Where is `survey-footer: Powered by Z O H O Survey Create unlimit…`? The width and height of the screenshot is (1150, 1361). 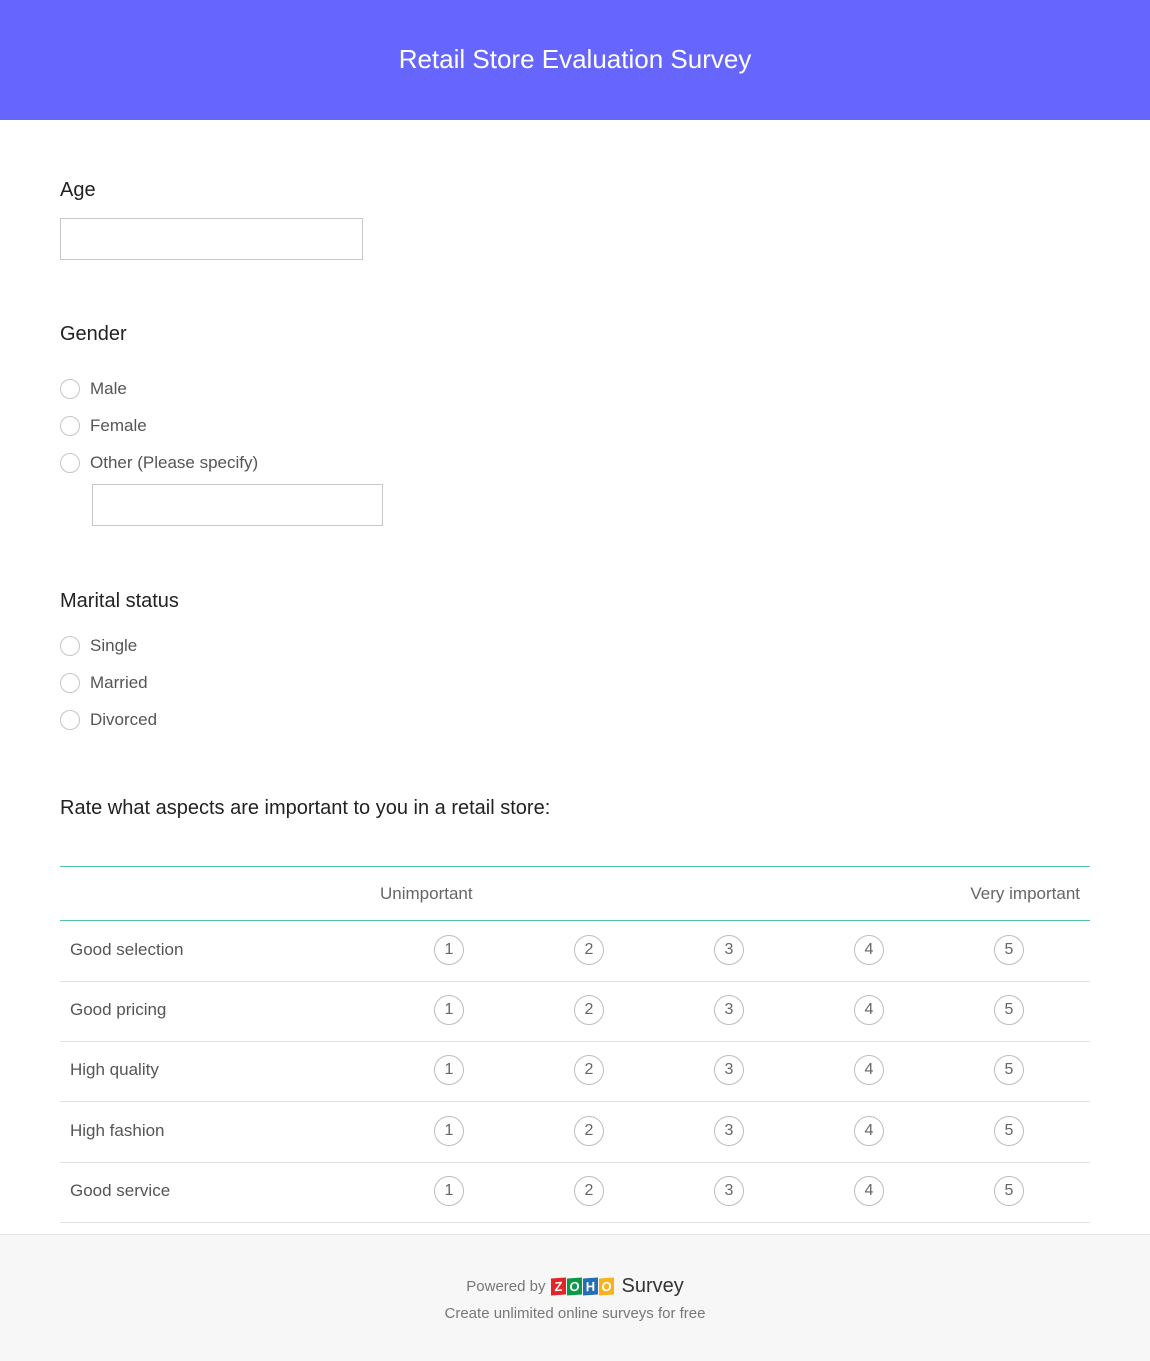 survey-footer: Powered by Z O H O Survey Create unlimit… is located at coordinates (575, 1297).